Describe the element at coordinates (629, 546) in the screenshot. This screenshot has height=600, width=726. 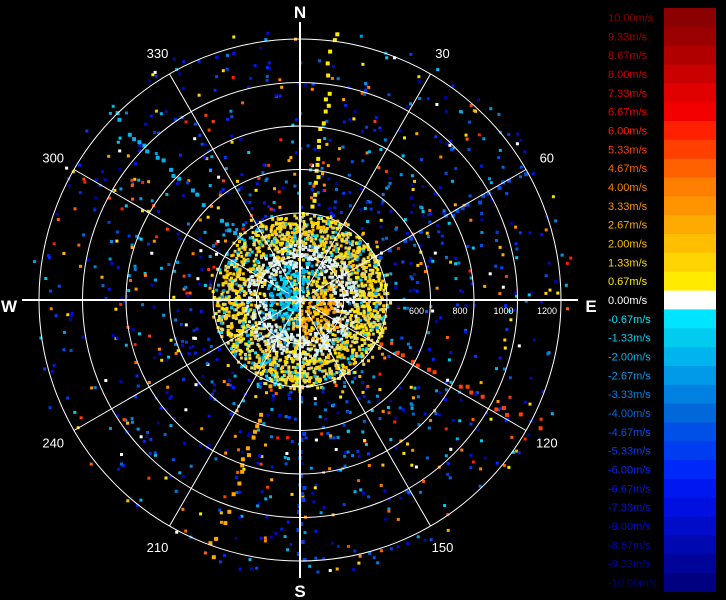
I see `colorbar-label: -8.67m/s` at that location.